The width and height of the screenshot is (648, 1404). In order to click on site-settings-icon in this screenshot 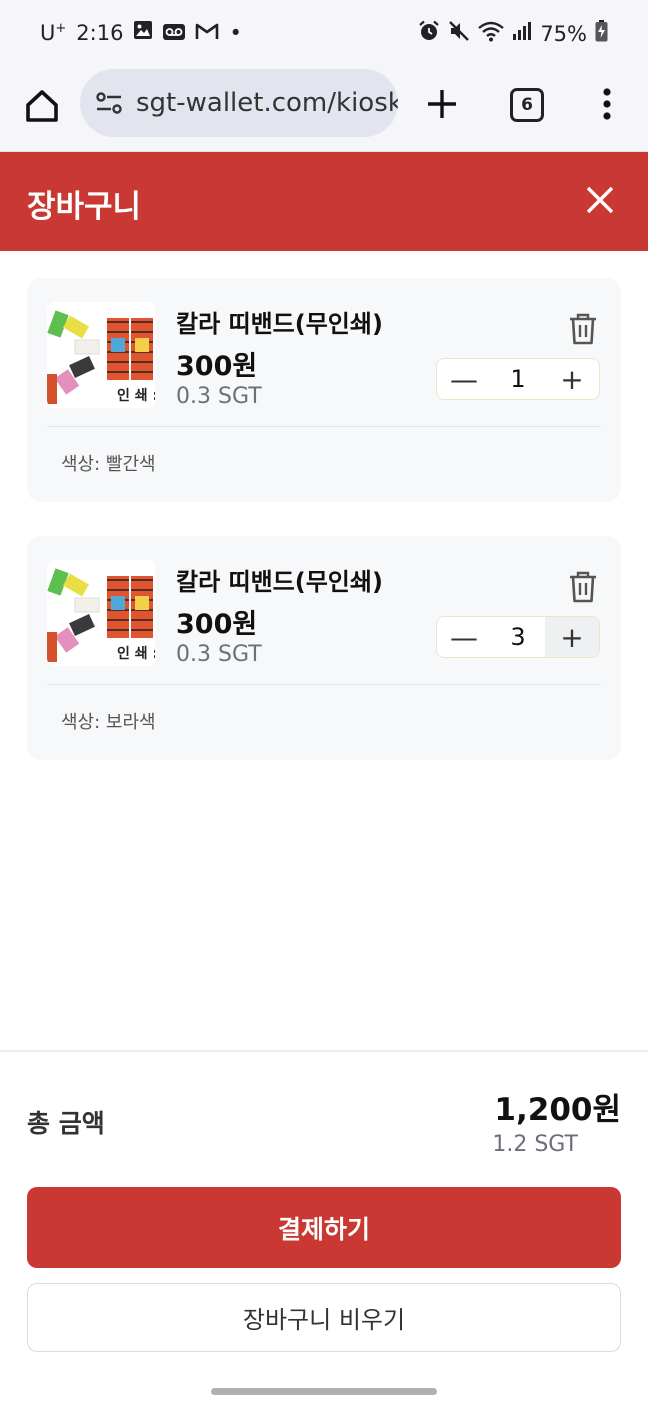, I will do `click(109, 103)`.